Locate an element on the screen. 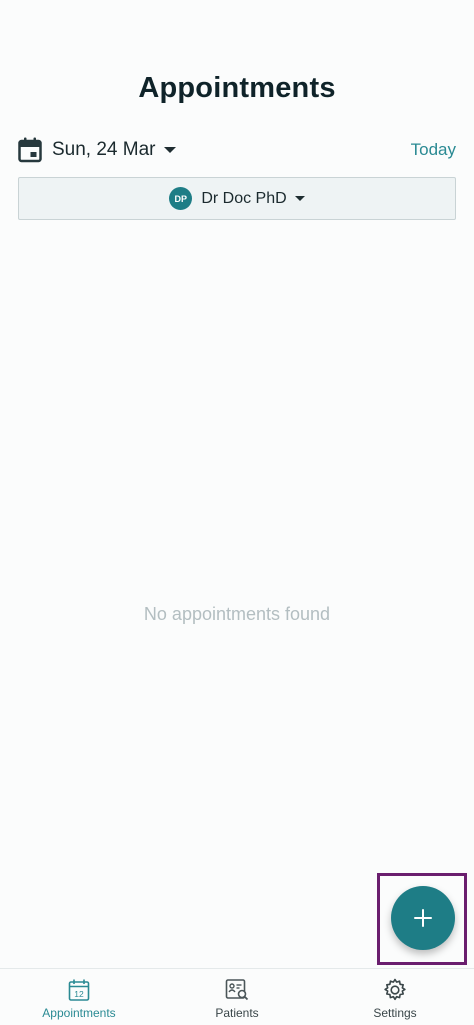 The height and width of the screenshot is (1025, 474). bottom-navigation: 12 Appointments Patients Settings is located at coordinates (237, 996).